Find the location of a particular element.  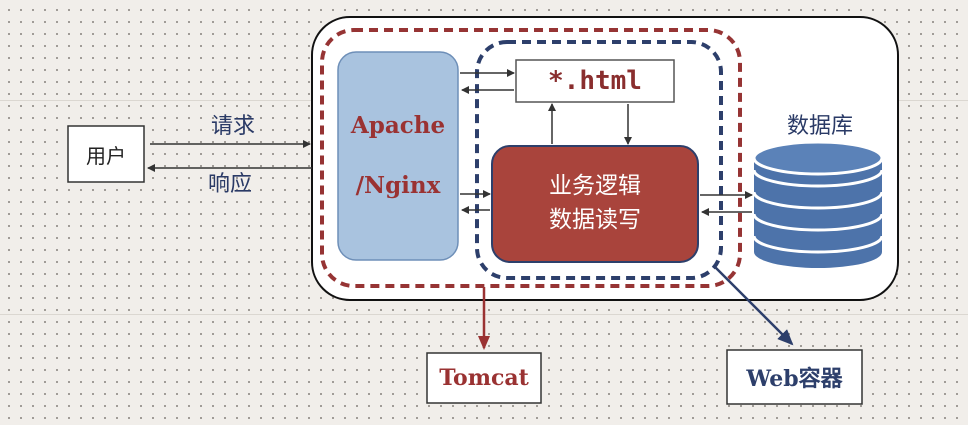

database-cylinder is located at coordinates (818, 204).